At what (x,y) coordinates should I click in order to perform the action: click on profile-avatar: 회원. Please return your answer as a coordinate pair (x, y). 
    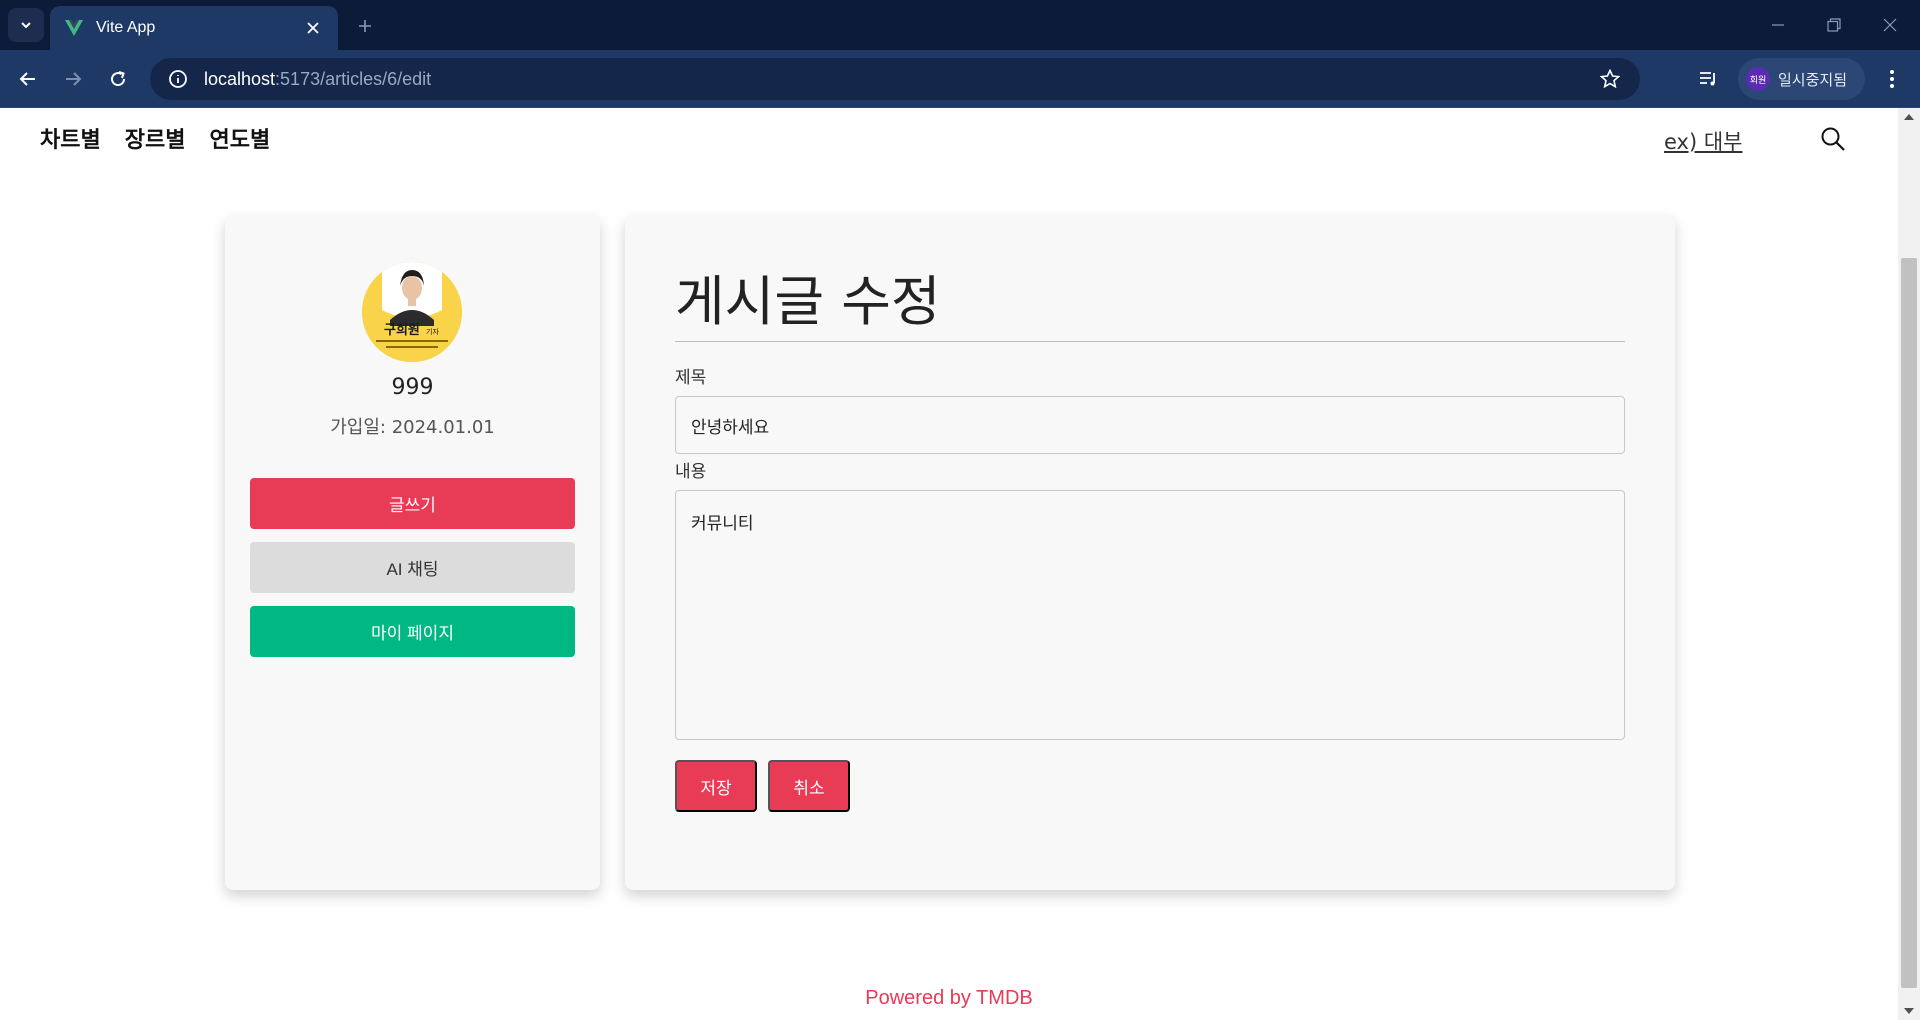
    Looking at the image, I should click on (1758, 79).